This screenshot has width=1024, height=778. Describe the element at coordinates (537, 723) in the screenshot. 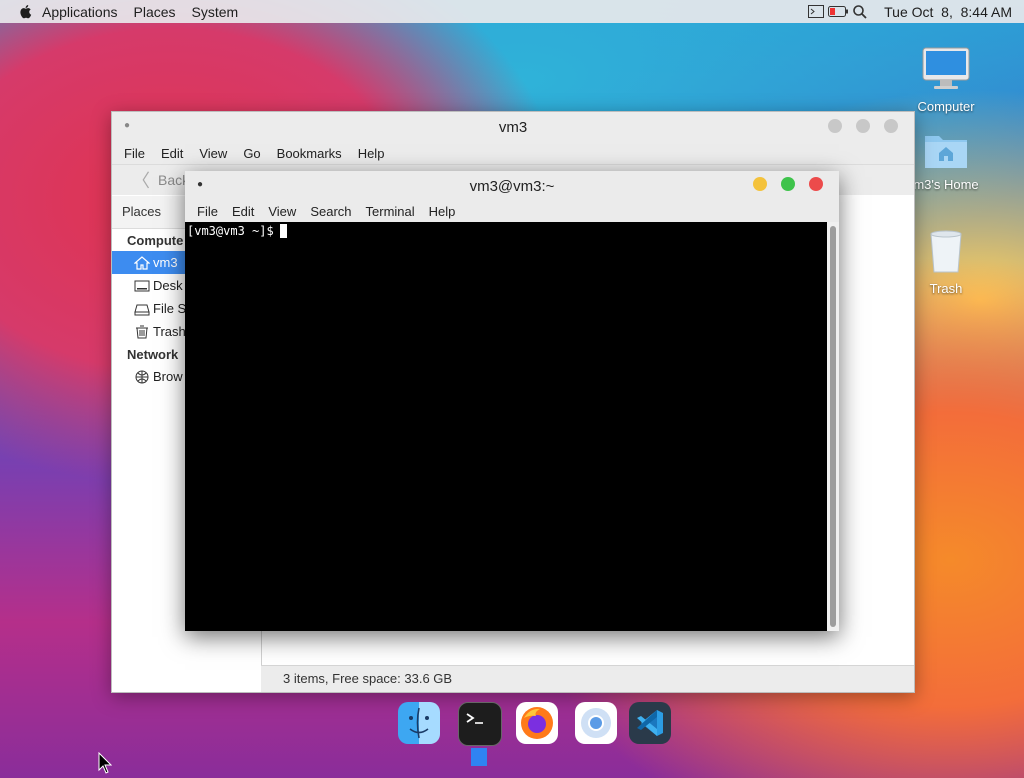

I see `firefox-icon` at that location.